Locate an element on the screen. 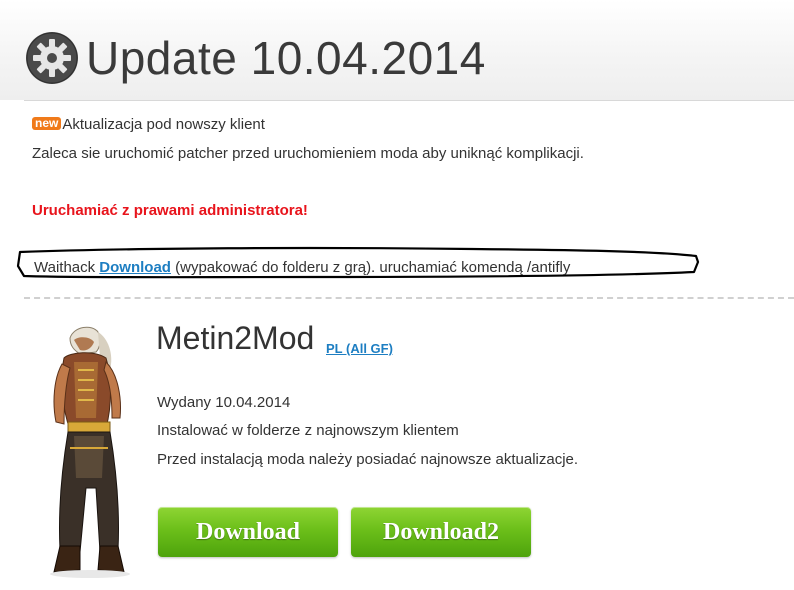  note-line-1: new Aktualizacja pod nowszy klient is located at coordinates (148, 124).